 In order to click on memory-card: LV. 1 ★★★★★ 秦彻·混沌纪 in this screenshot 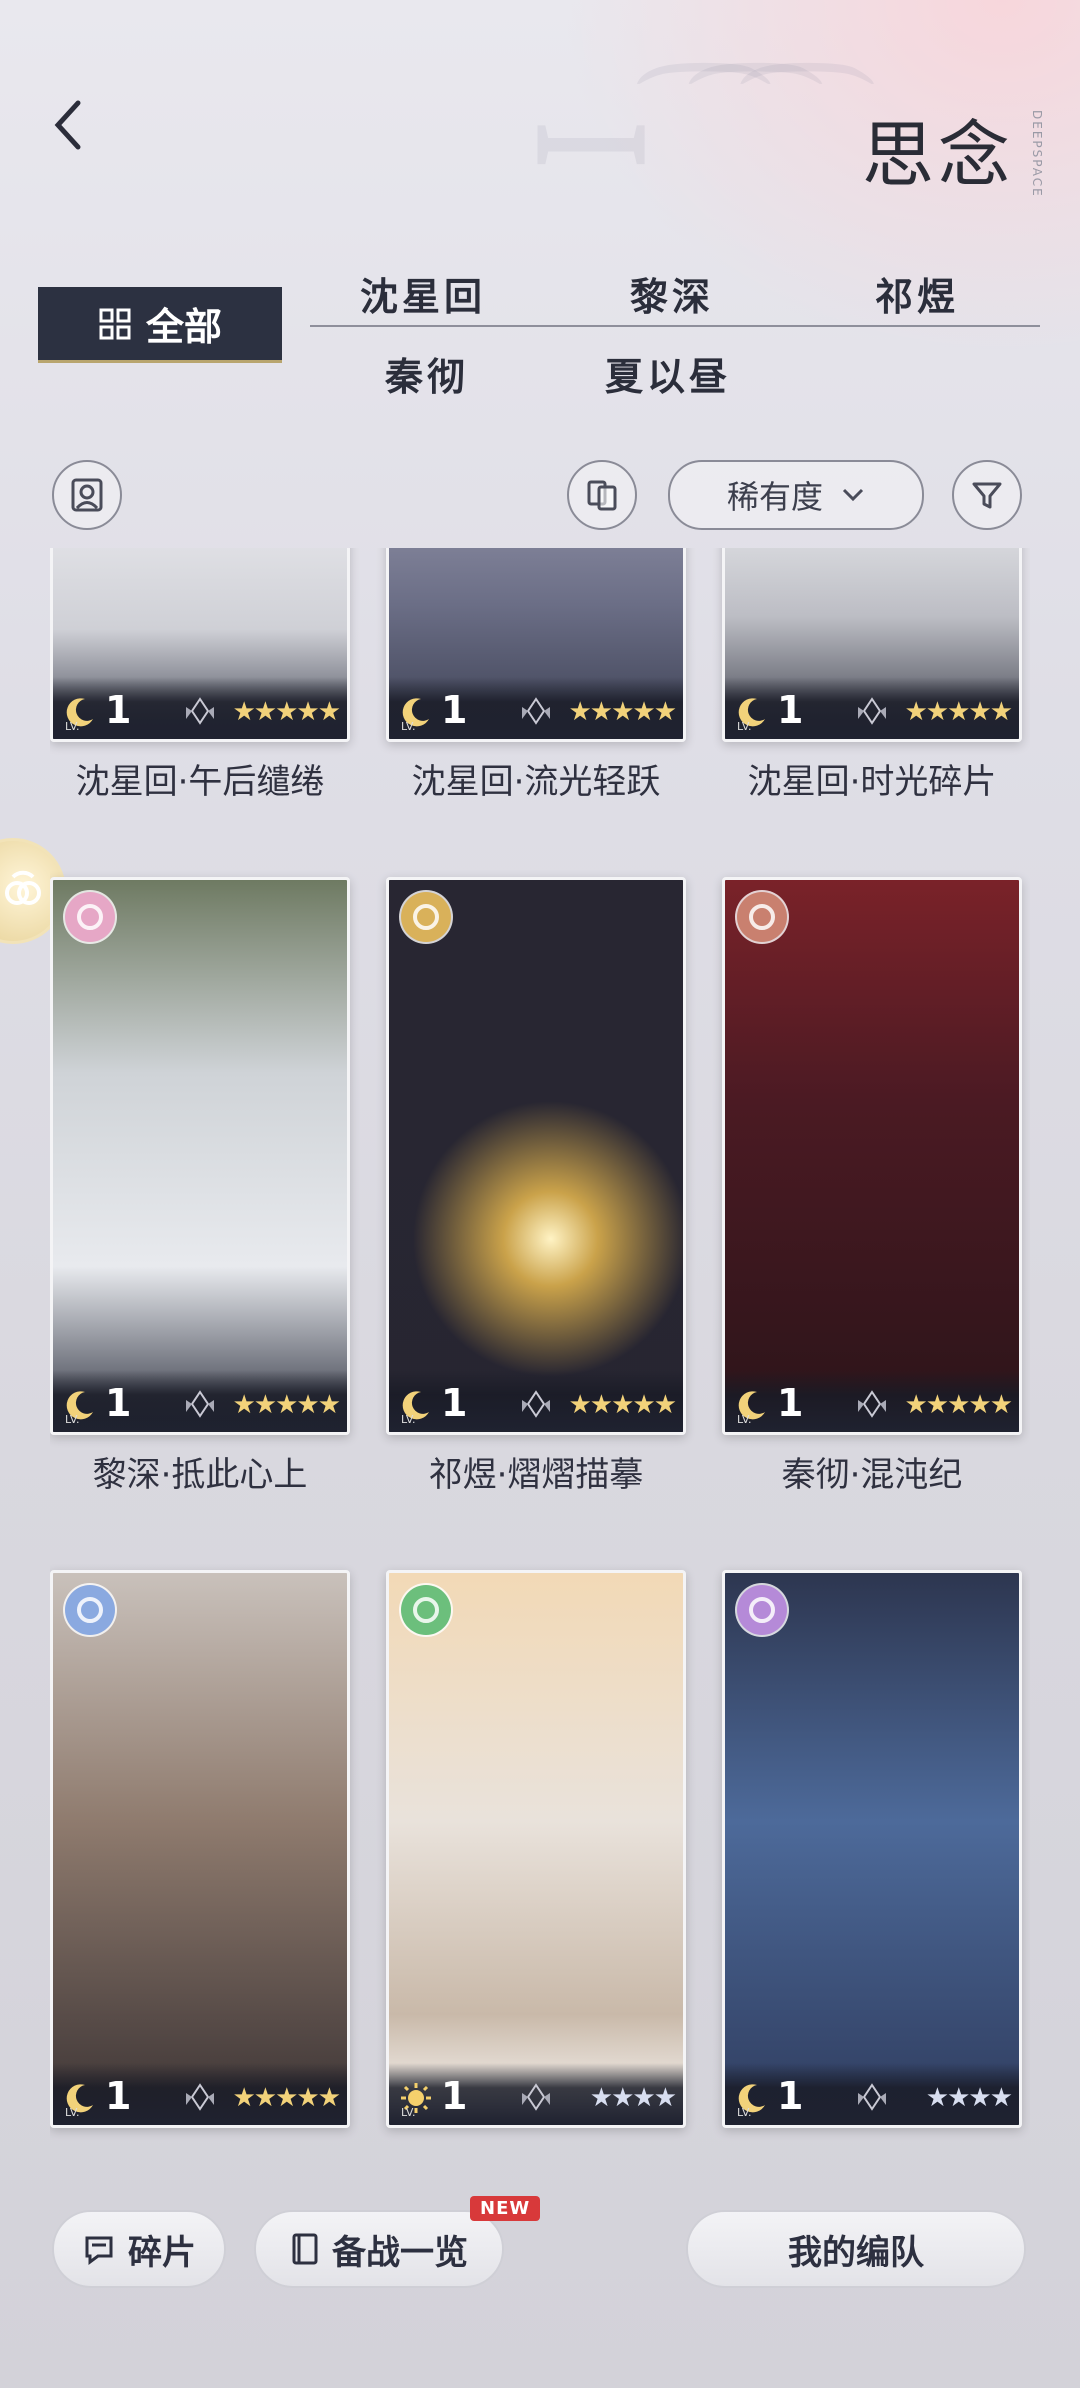, I will do `click(872, 1195)`.